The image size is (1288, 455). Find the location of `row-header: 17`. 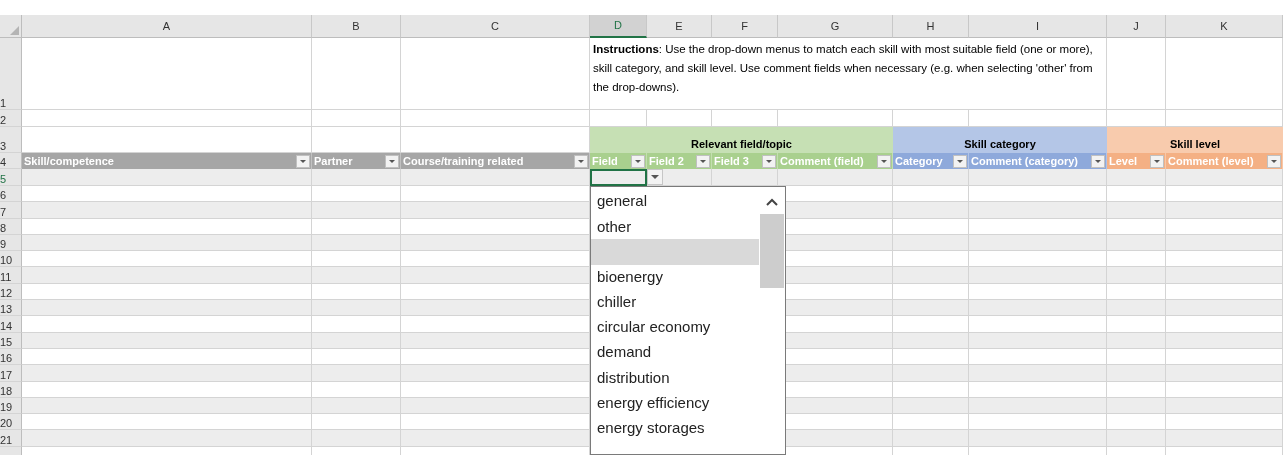

row-header: 17 is located at coordinates (11, 373).